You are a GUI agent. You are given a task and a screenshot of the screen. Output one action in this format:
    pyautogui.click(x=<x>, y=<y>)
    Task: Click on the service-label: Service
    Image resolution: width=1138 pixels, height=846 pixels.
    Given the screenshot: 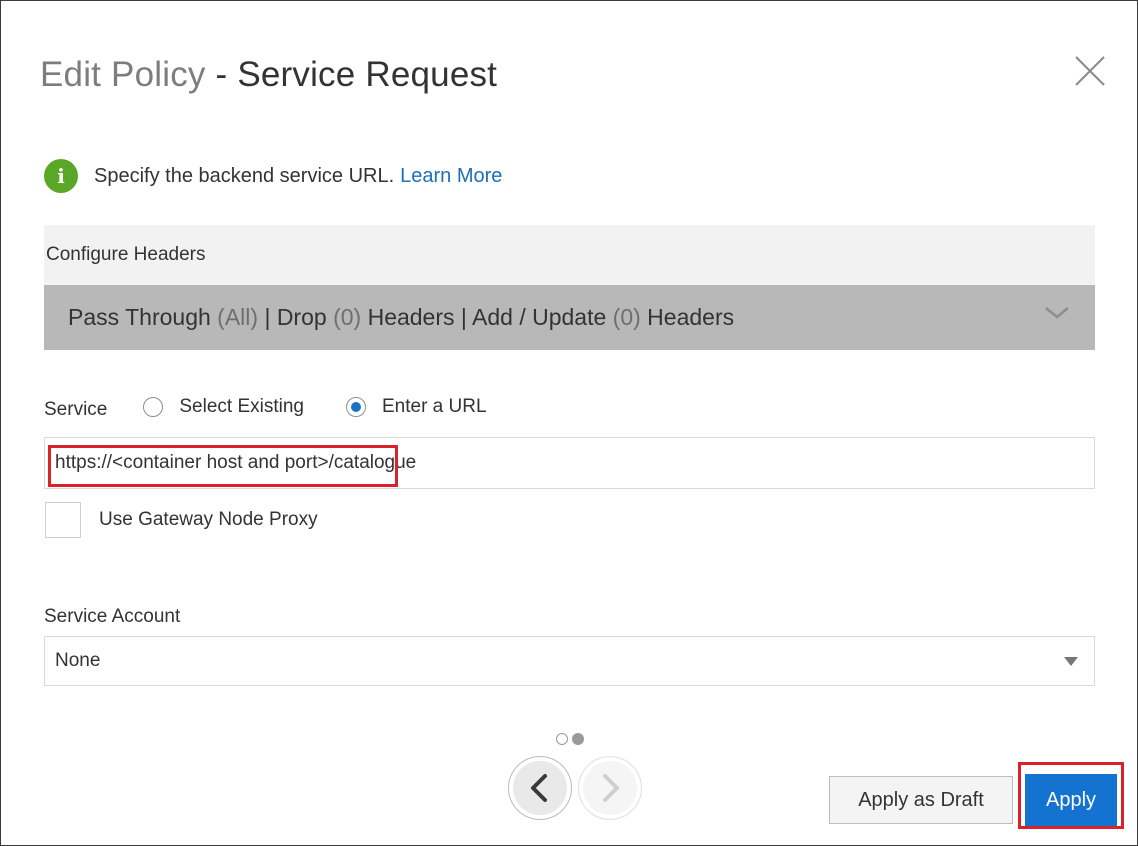 What is the action you would take?
    pyautogui.click(x=76, y=409)
    